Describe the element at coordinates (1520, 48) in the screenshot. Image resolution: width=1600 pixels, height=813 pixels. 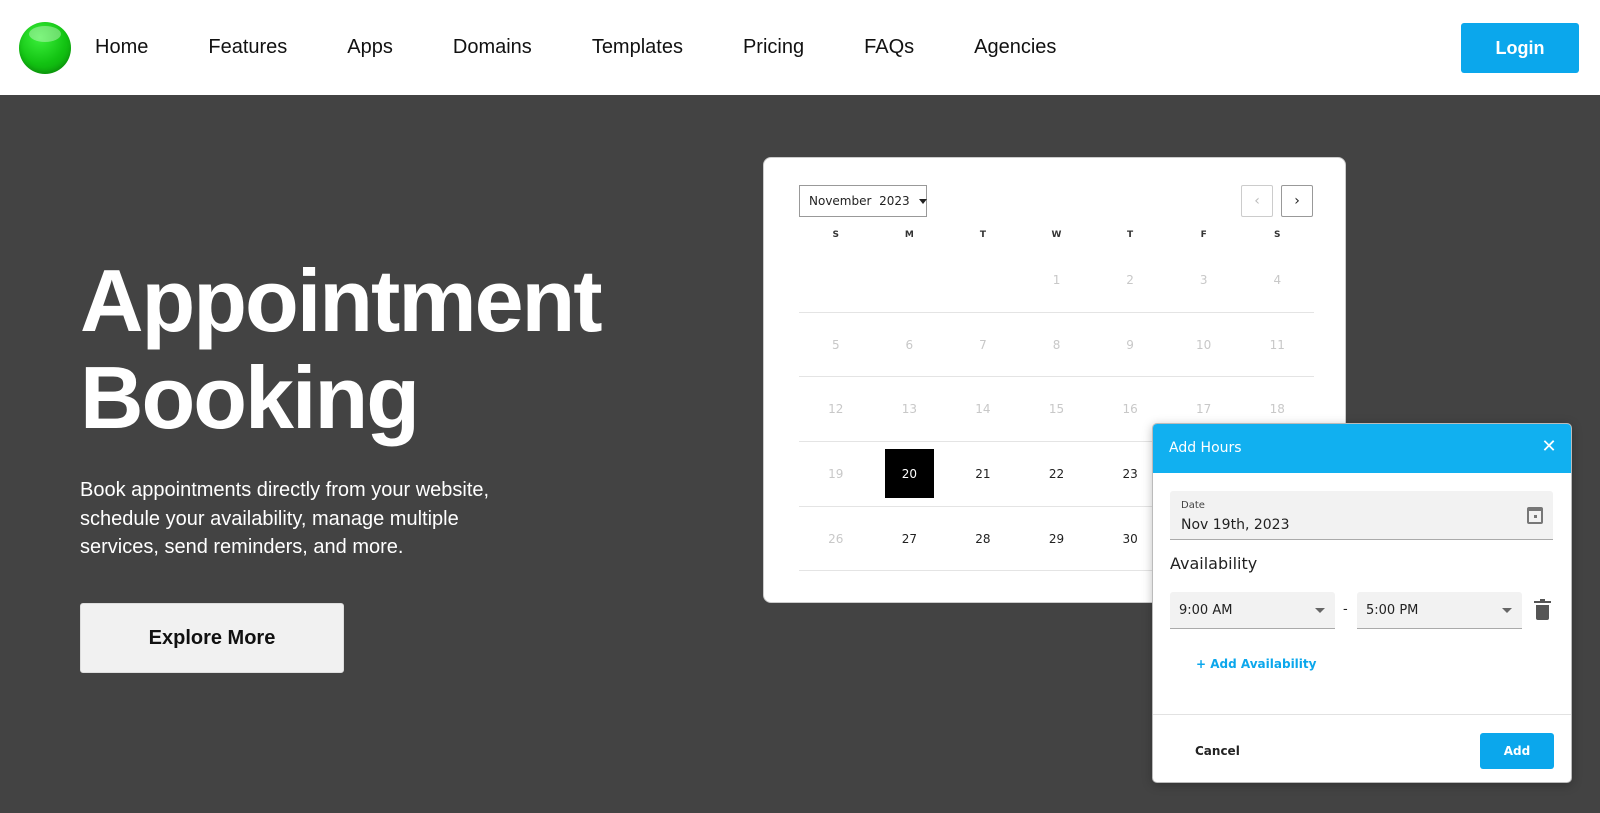
I see `login-button: Login` at that location.